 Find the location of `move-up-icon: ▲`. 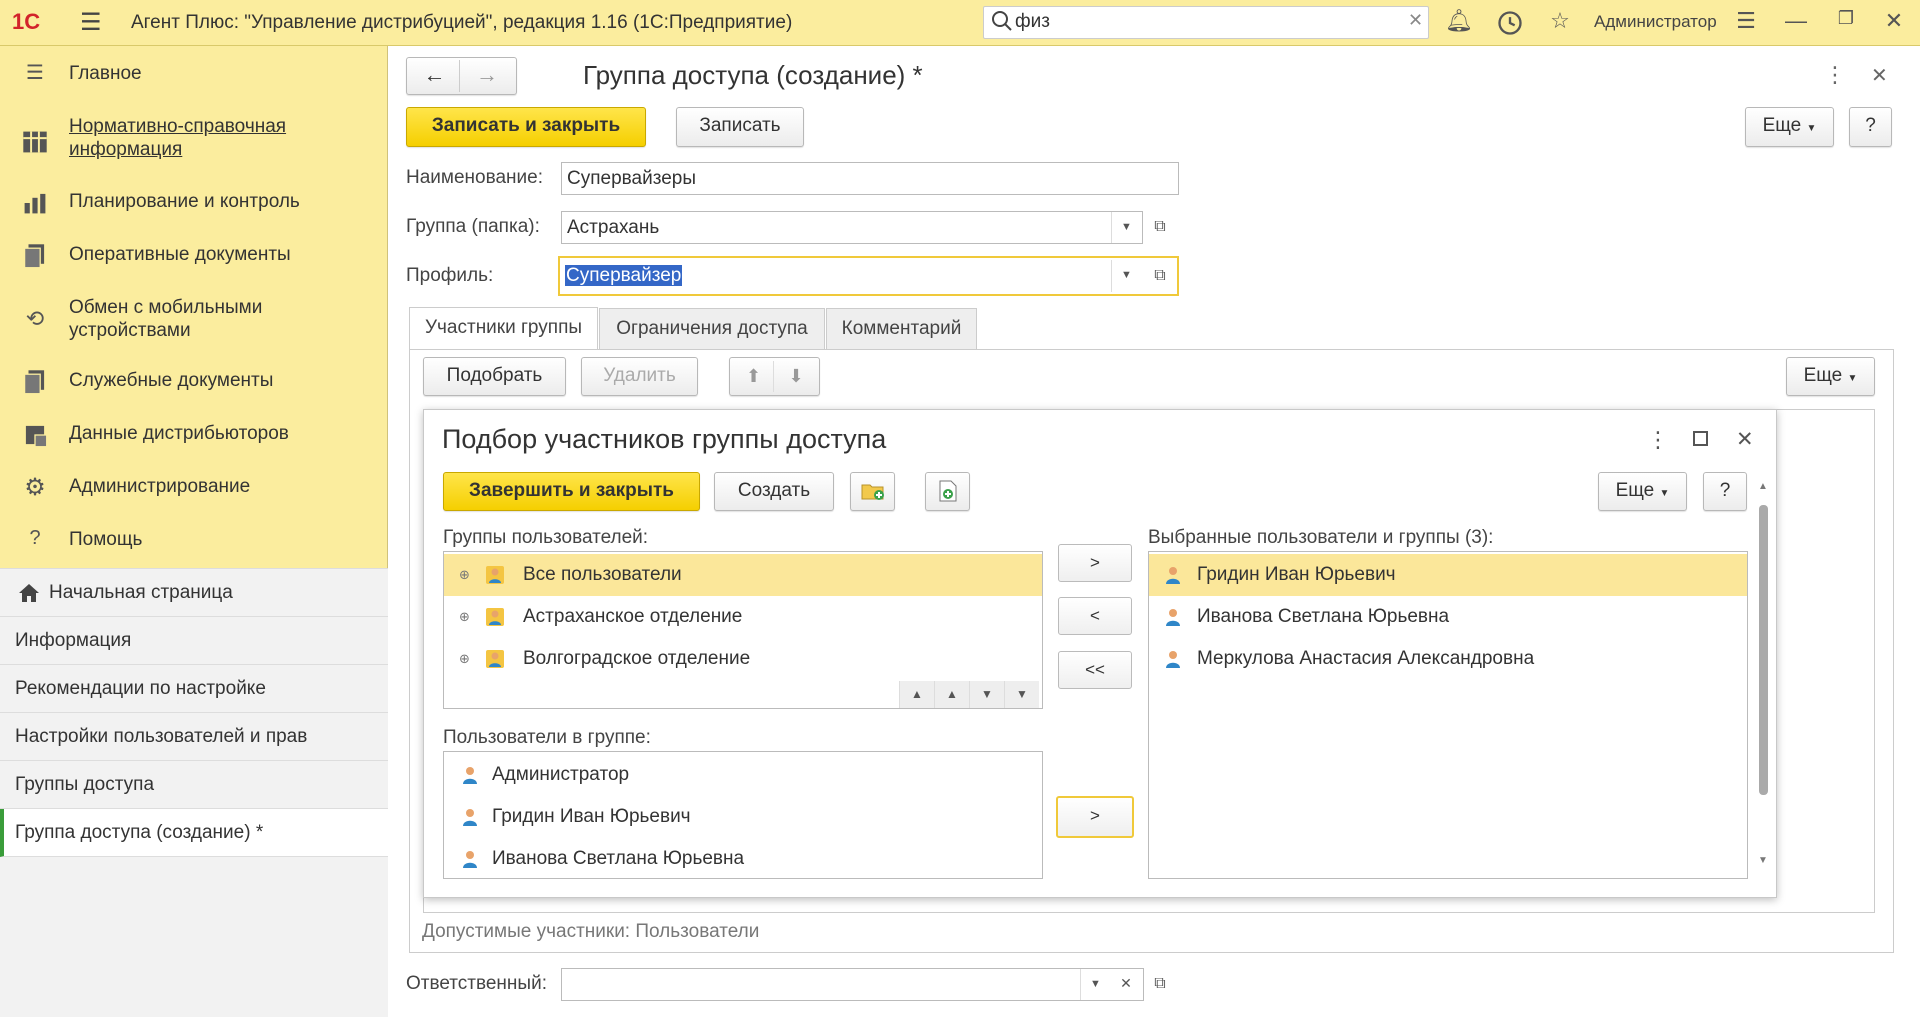

move-up-icon: ▲ is located at coordinates (951, 694).